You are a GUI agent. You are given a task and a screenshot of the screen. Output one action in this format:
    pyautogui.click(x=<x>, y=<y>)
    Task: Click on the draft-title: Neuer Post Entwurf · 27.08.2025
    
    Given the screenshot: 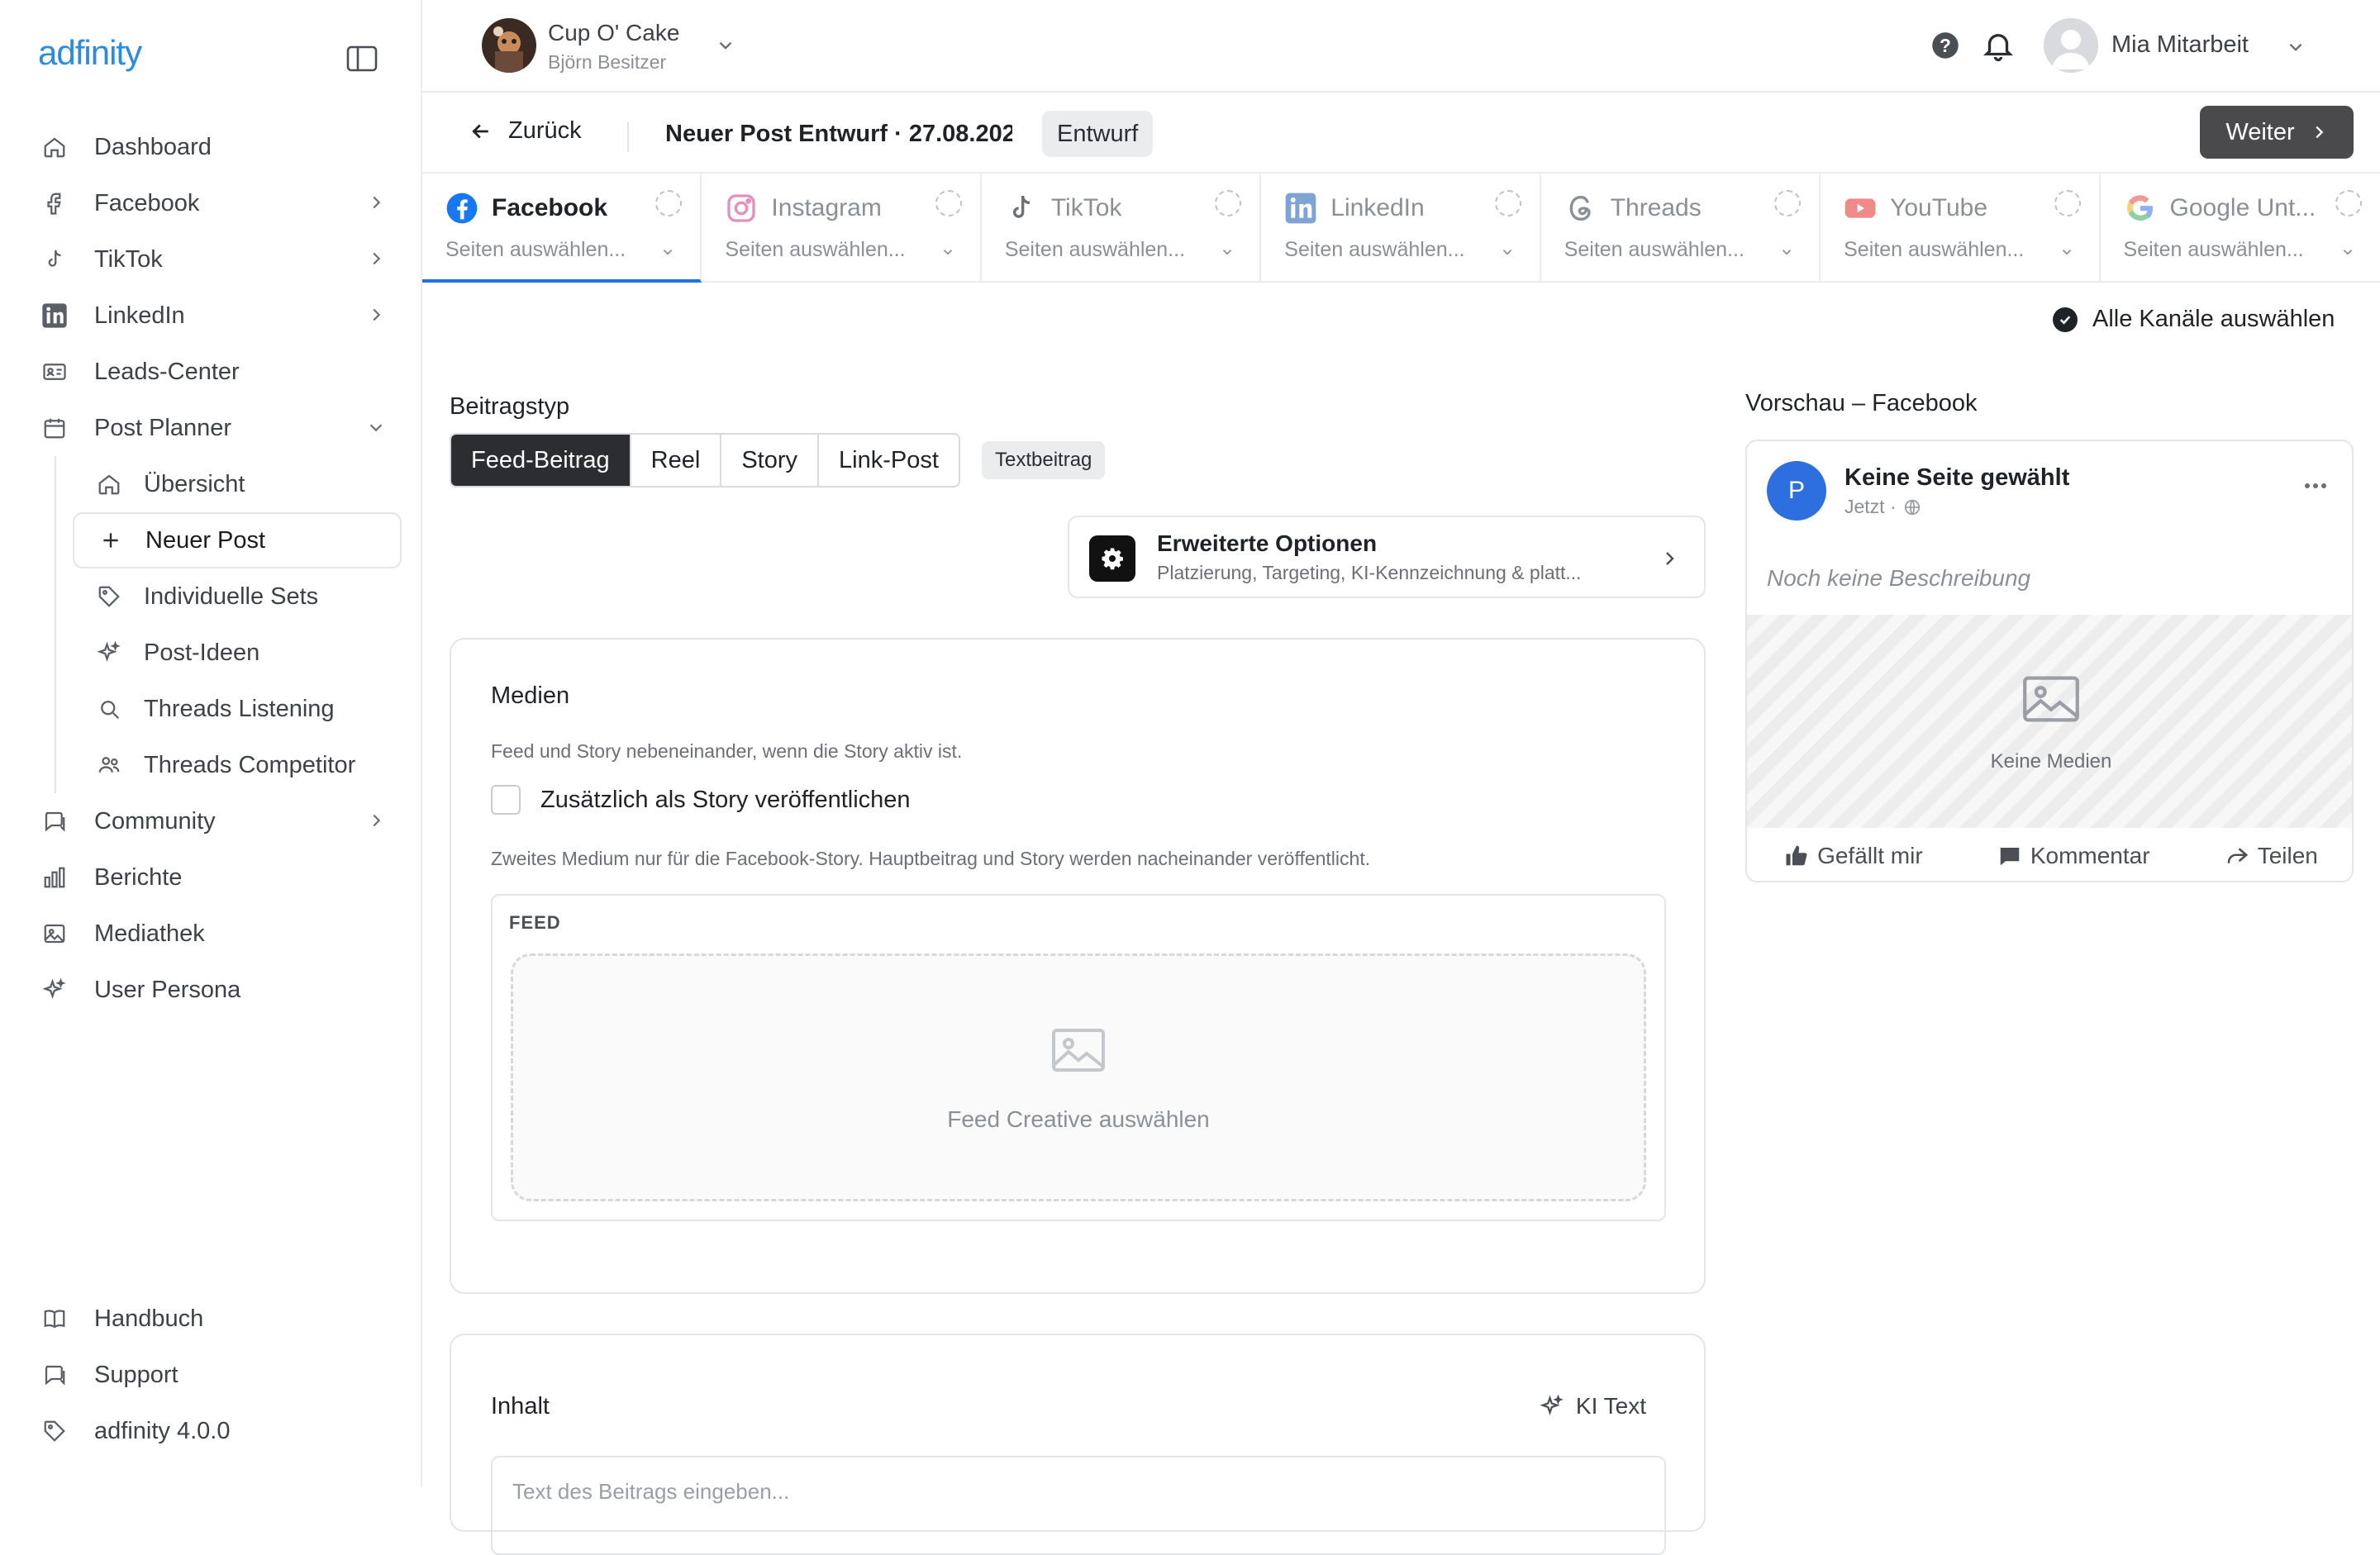 What is the action you would take?
    pyautogui.click(x=838, y=134)
    